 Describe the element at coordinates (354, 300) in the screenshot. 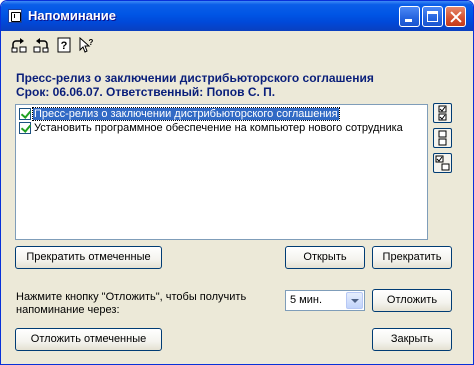

I see `chevron-down-icon` at that location.